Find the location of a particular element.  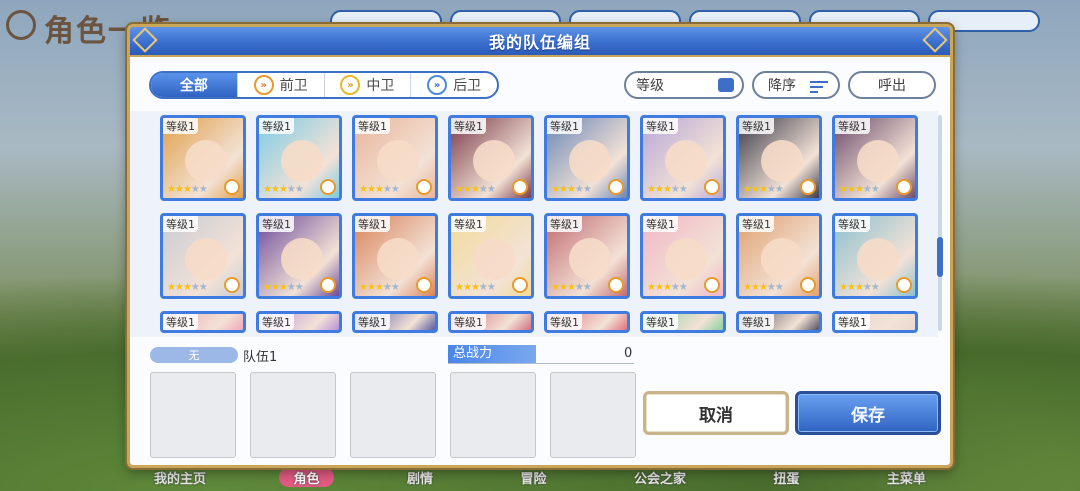

divider is located at coordinates (541, 363).